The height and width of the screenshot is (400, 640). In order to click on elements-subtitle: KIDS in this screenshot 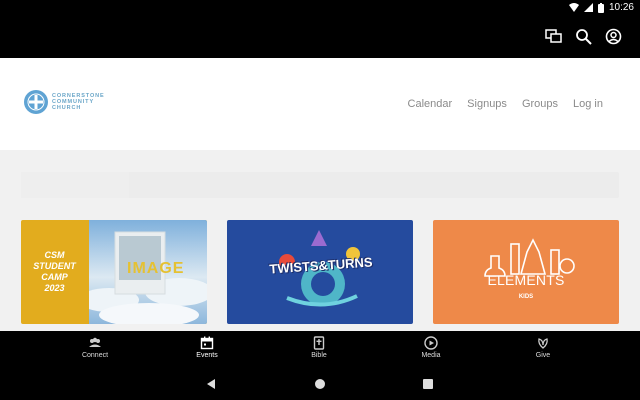, I will do `click(526, 297)`.